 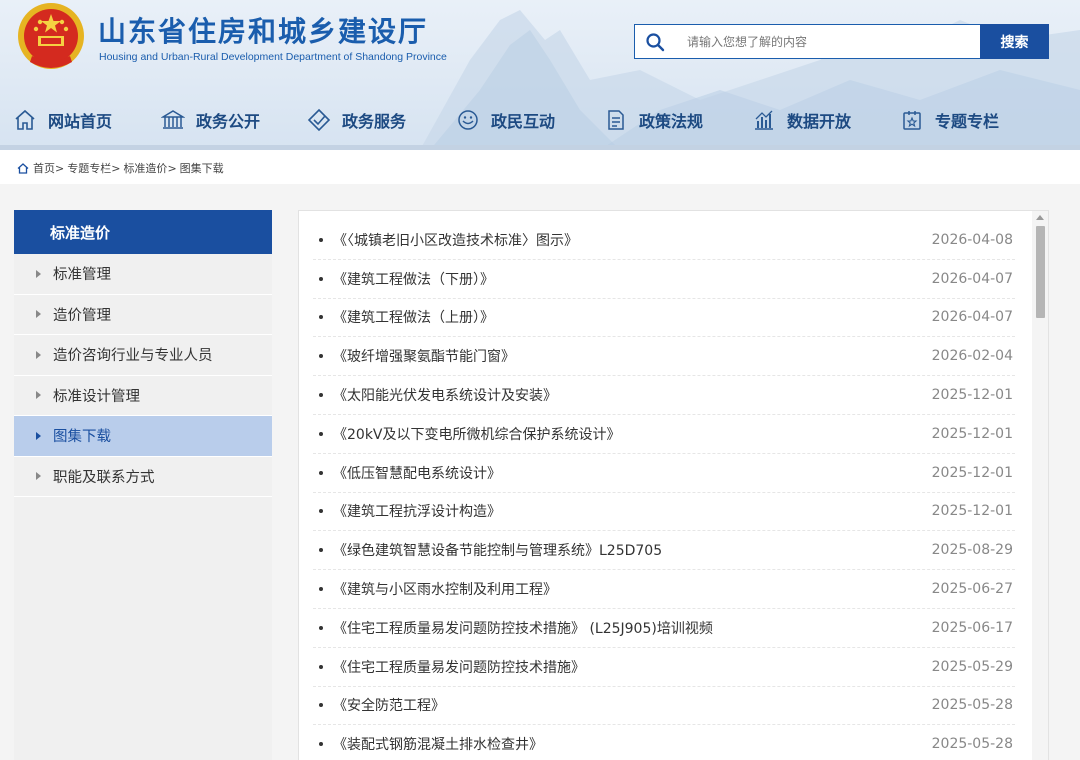 I want to click on sidebar-item-contact: 职能及联系方式, so click(x=143, y=477).